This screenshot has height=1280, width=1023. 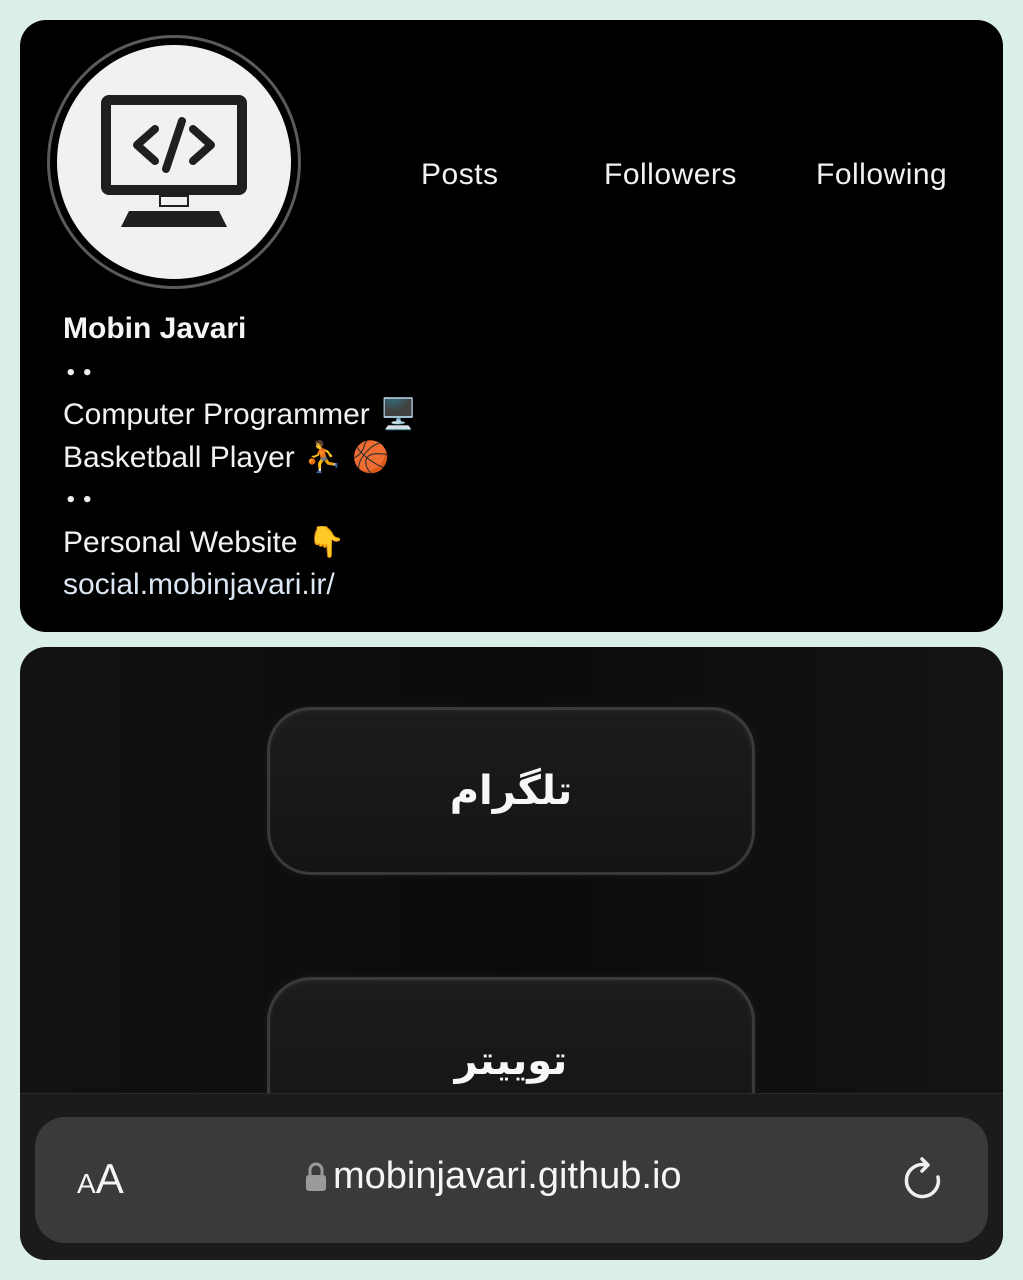 What do you see at coordinates (881, 175) in the screenshot?
I see `following-stat: Following` at bounding box center [881, 175].